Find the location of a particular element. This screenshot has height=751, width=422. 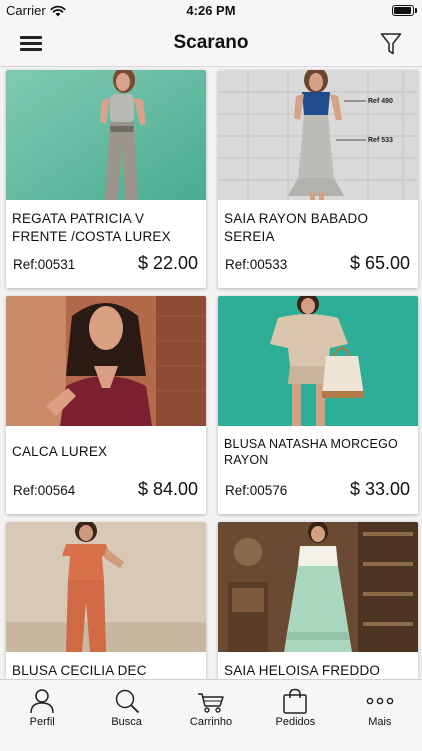

navigation-bar: Scarano is located at coordinates (211, 44).